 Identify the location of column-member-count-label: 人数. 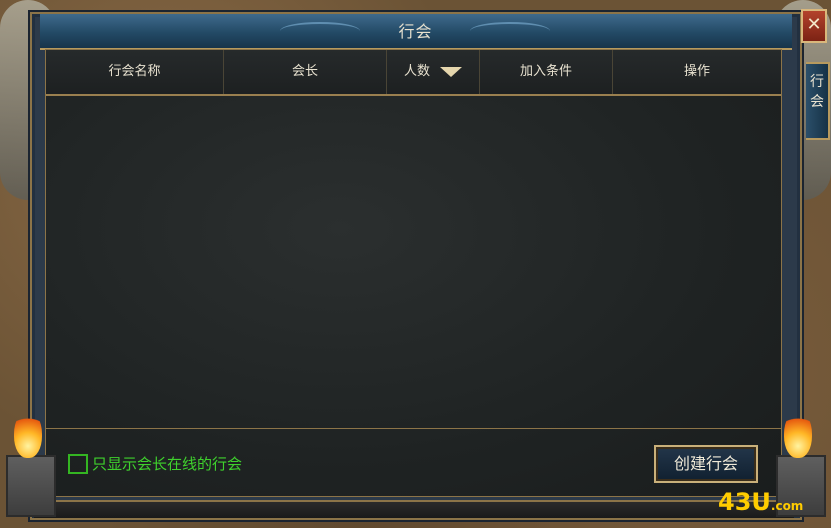
(416, 71).